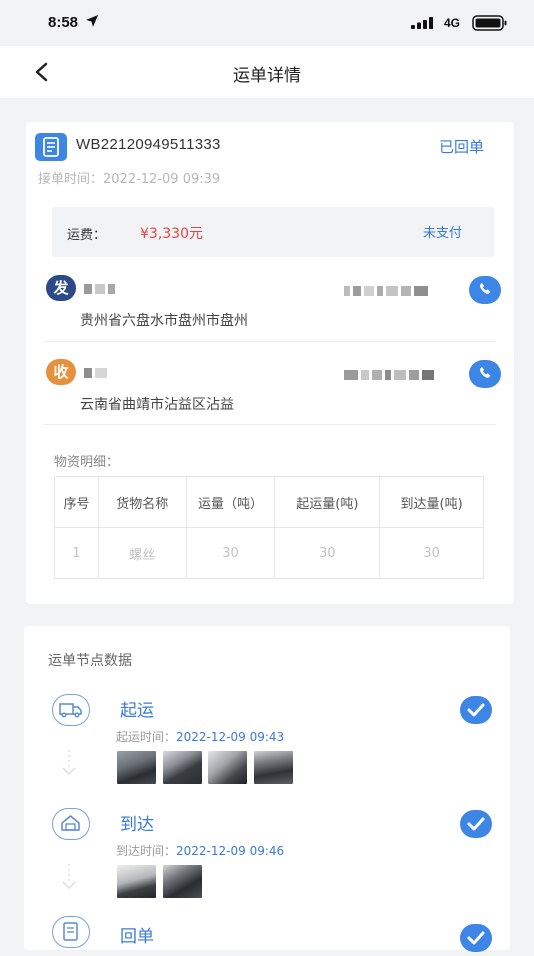  Describe the element at coordinates (230, 502) in the screenshot. I see `column-header: 运量（吨）` at that location.